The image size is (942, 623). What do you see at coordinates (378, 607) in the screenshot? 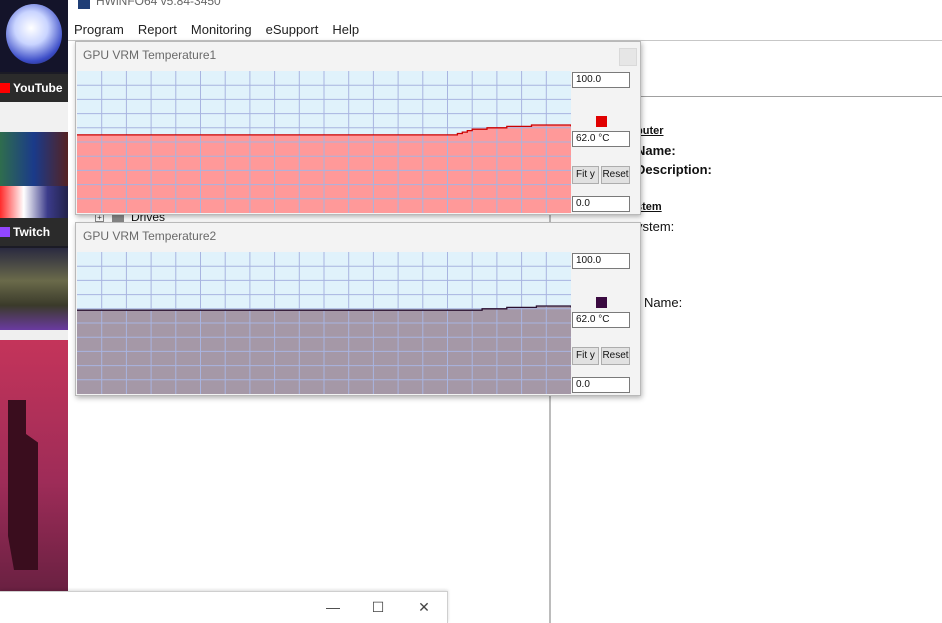
I see `maximize-icon: ☐` at bounding box center [378, 607].